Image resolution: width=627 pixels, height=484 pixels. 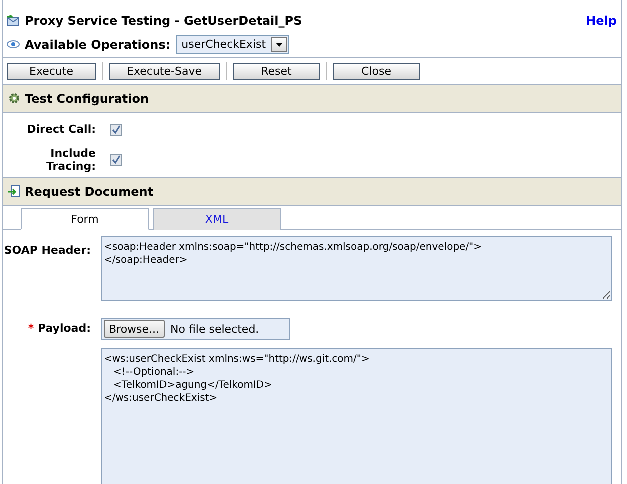 I want to click on caret-icon, so click(x=279, y=44).